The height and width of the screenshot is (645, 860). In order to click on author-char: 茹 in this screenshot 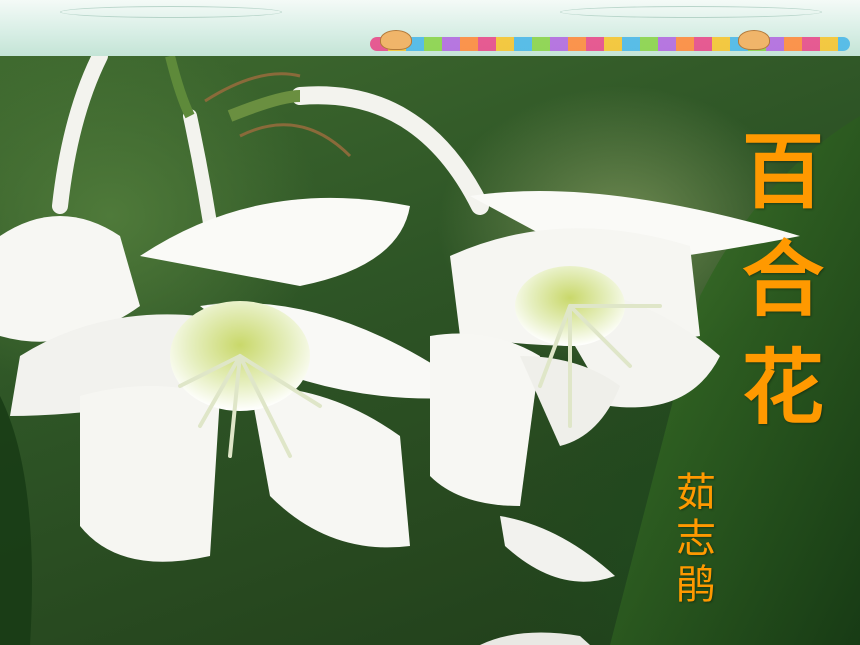, I will do `click(696, 493)`.